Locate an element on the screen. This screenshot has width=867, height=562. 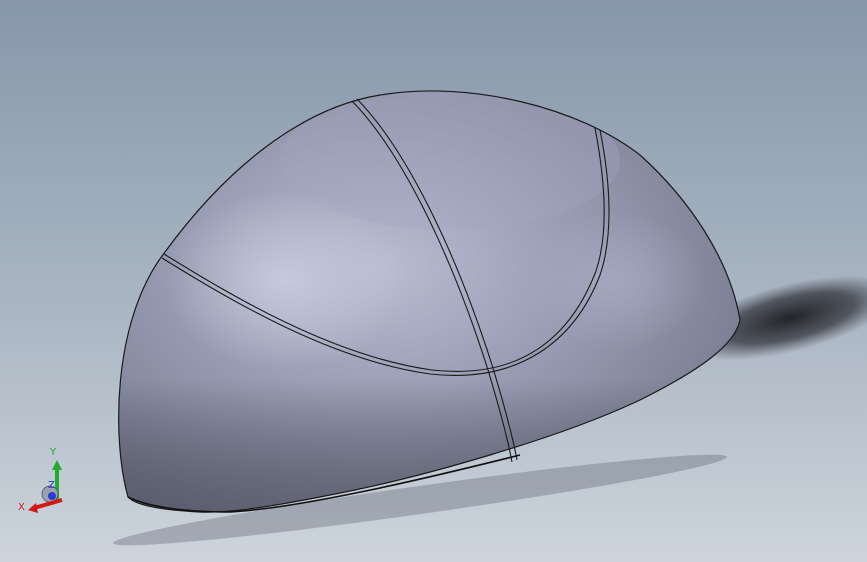
z-axis-label: Z is located at coordinates (51, 485).